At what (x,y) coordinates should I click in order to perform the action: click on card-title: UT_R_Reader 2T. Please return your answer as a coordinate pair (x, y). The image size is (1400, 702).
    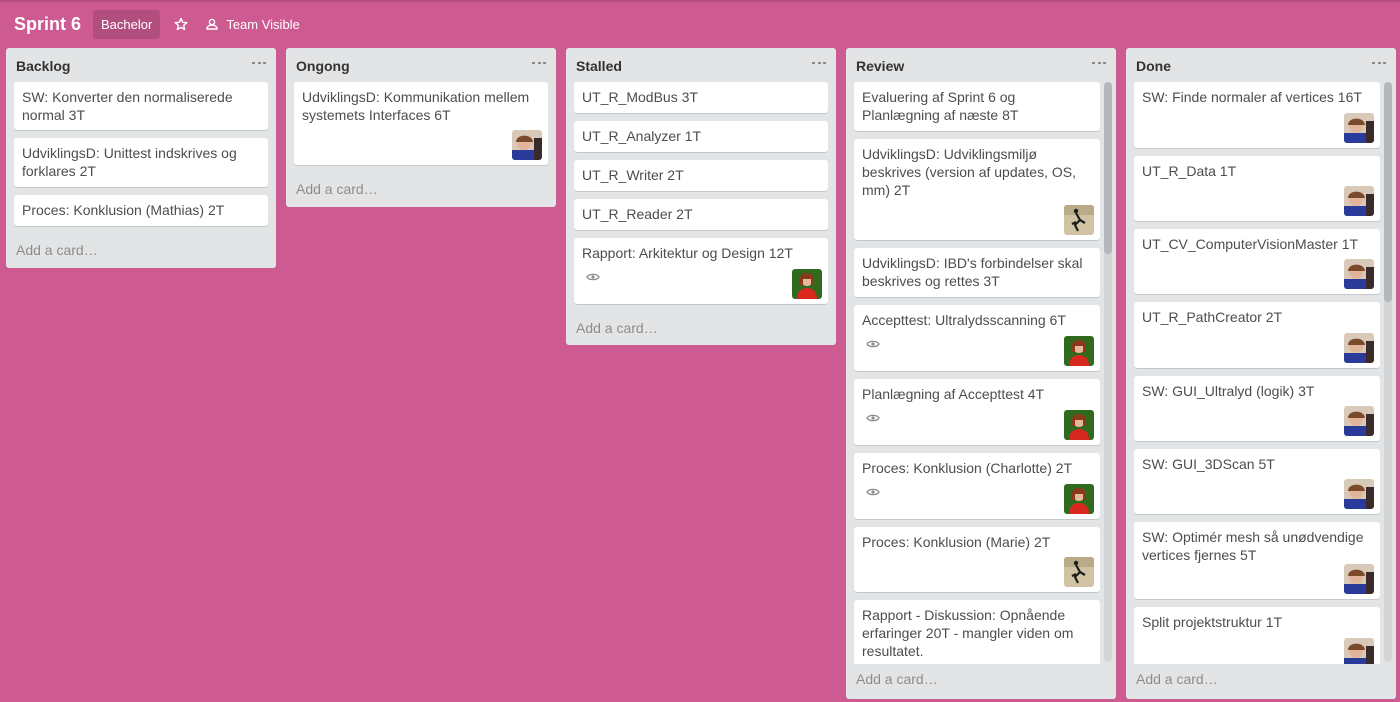
    Looking at the image, I should click on (637, 214).